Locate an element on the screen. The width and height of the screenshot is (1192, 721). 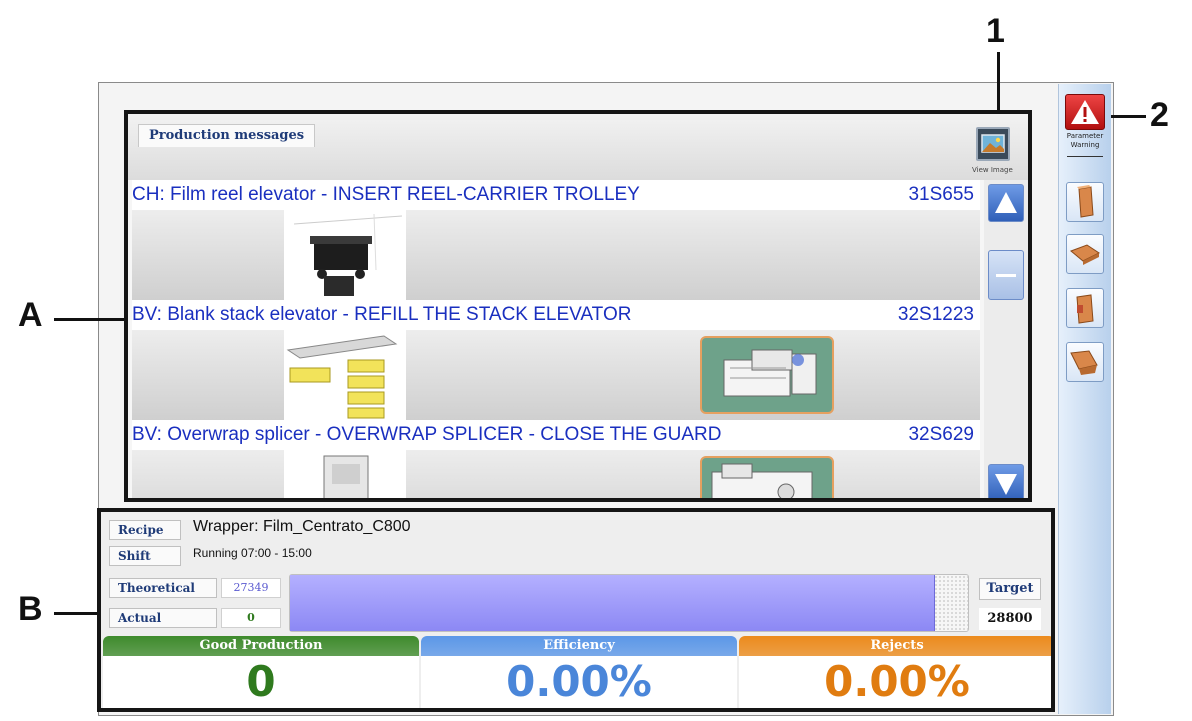
scroll-up-button is located at coordinates (1006, 203).